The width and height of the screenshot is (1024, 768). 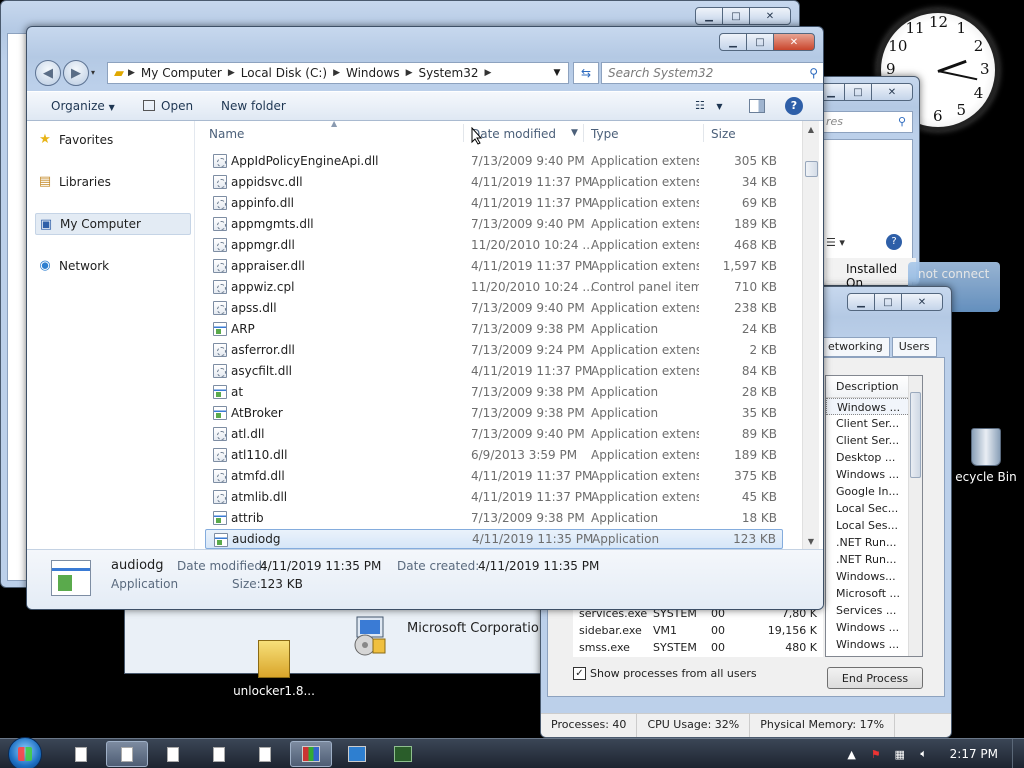 What do you see at coordinates (113, 266) in the screenshot?
I see `nav-network: ◉ Network` at bounding box center [113, 266].